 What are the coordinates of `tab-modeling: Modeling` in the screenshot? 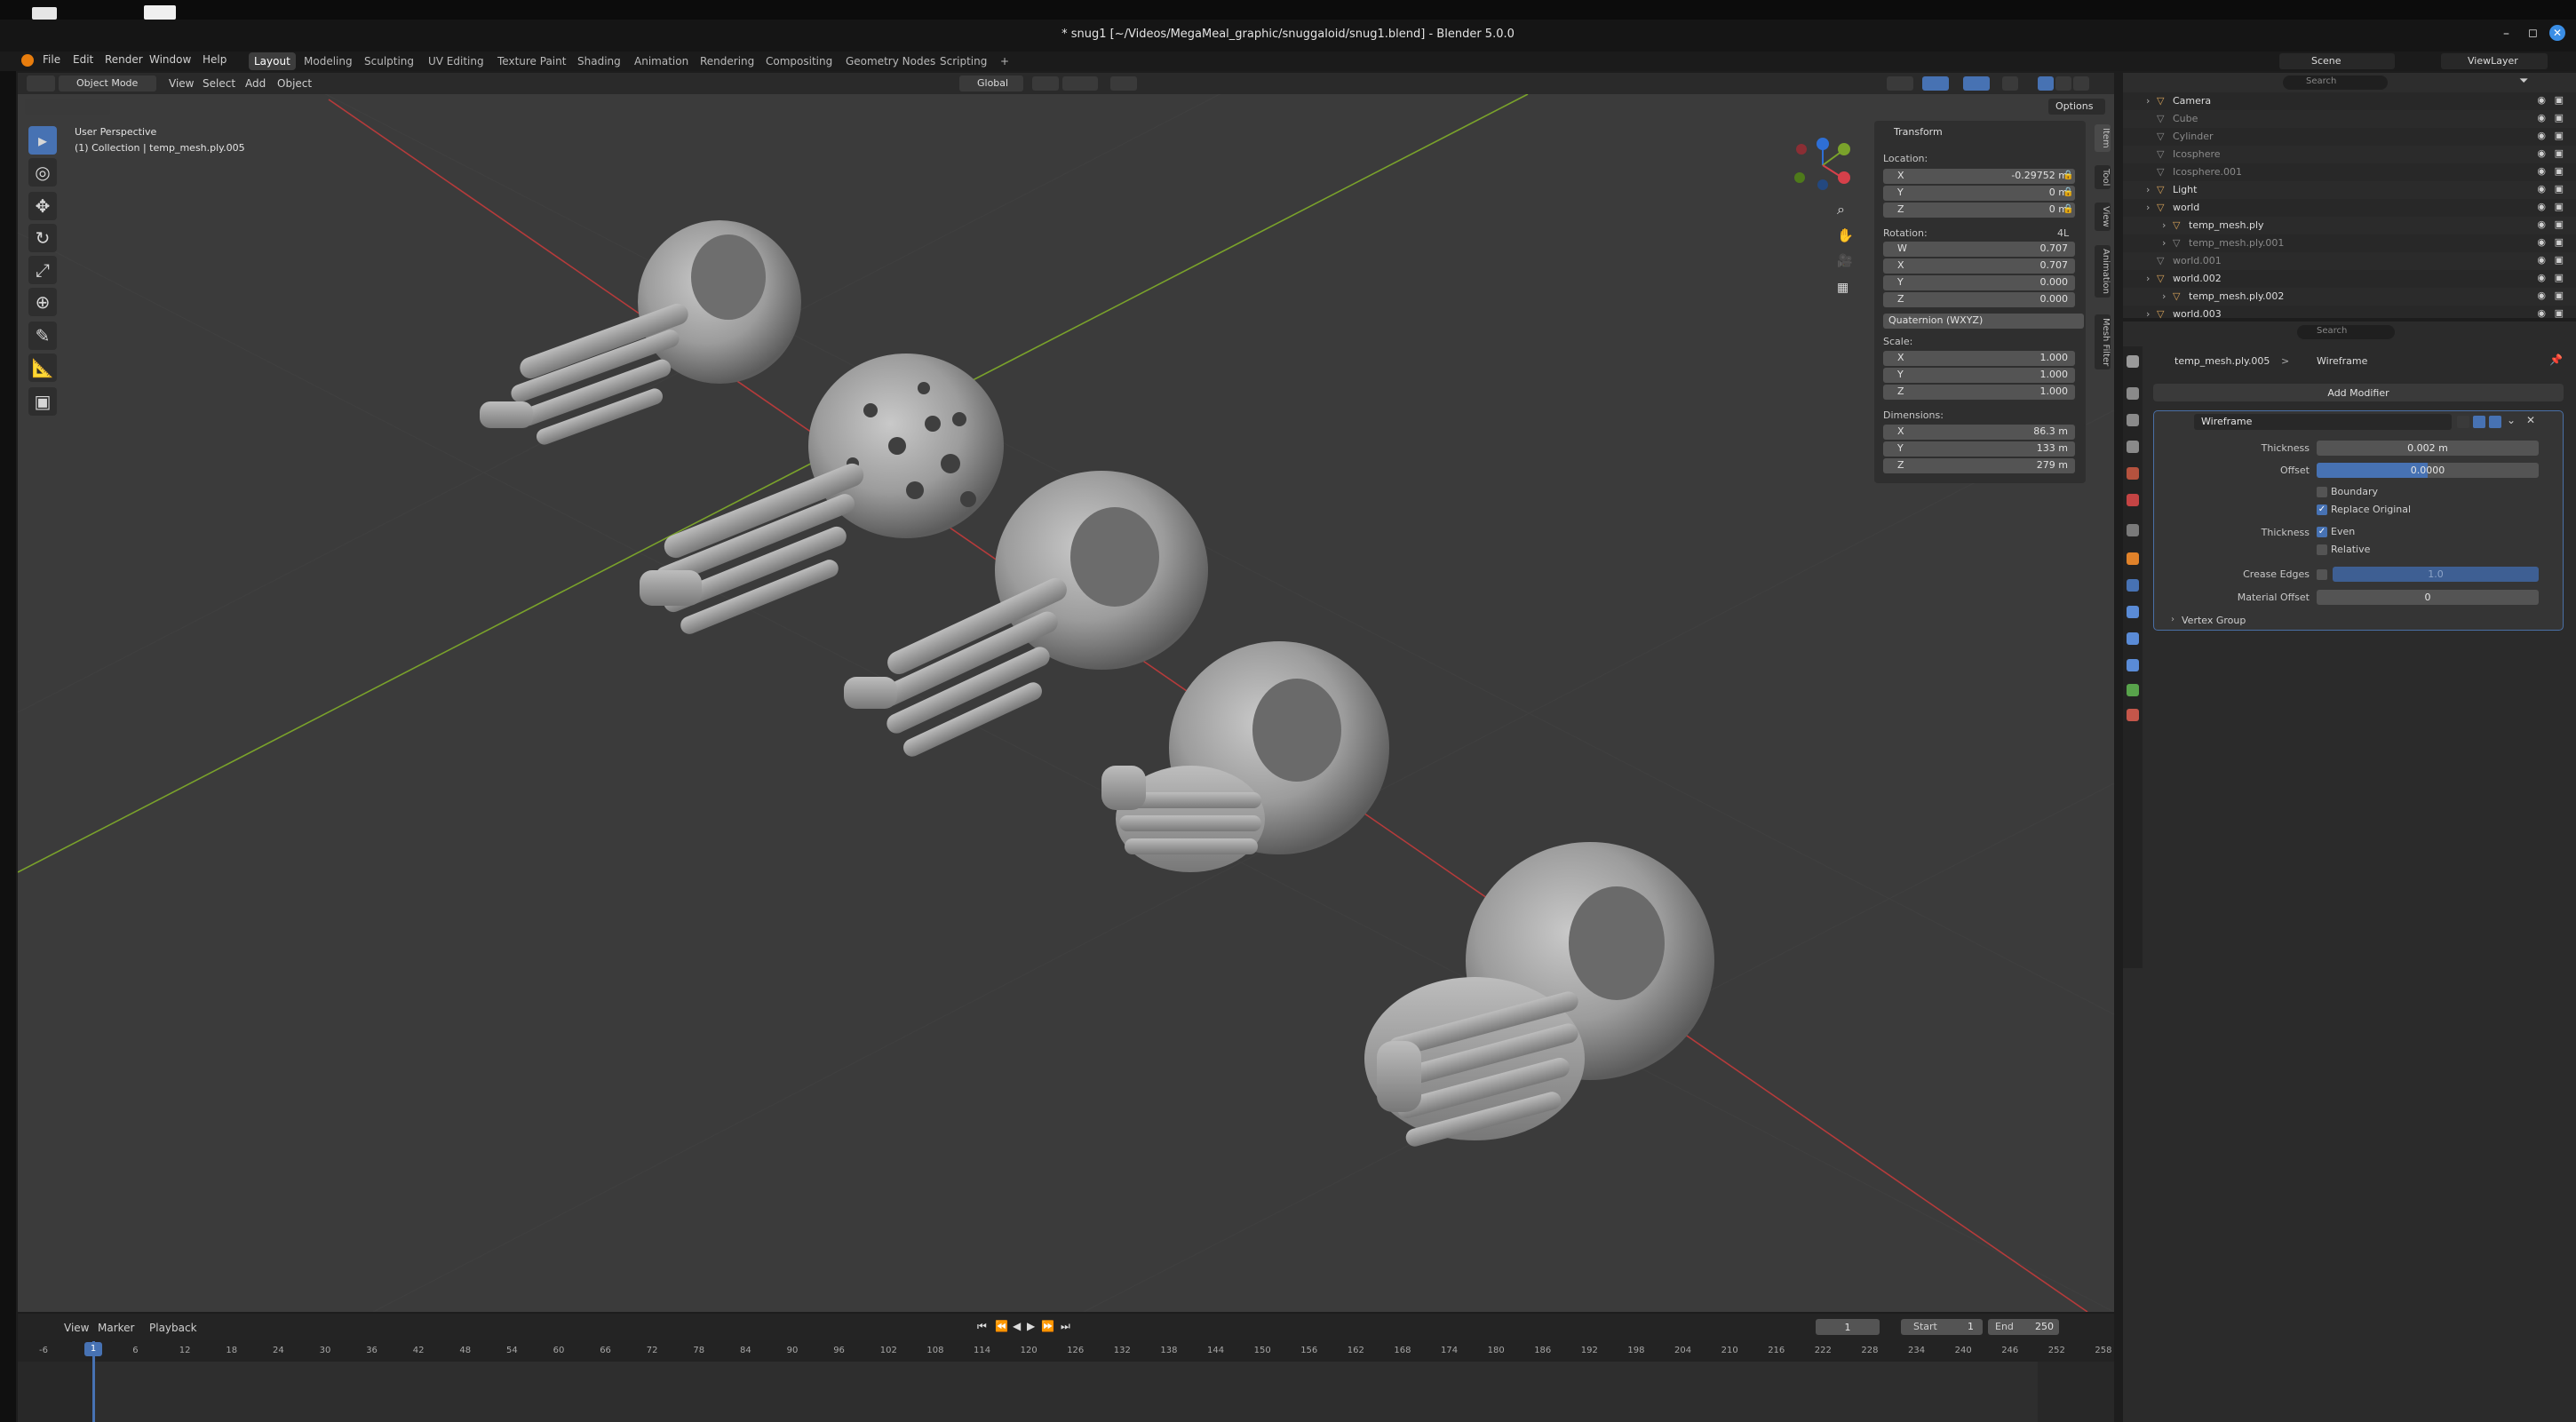 It's located at (328, 61).